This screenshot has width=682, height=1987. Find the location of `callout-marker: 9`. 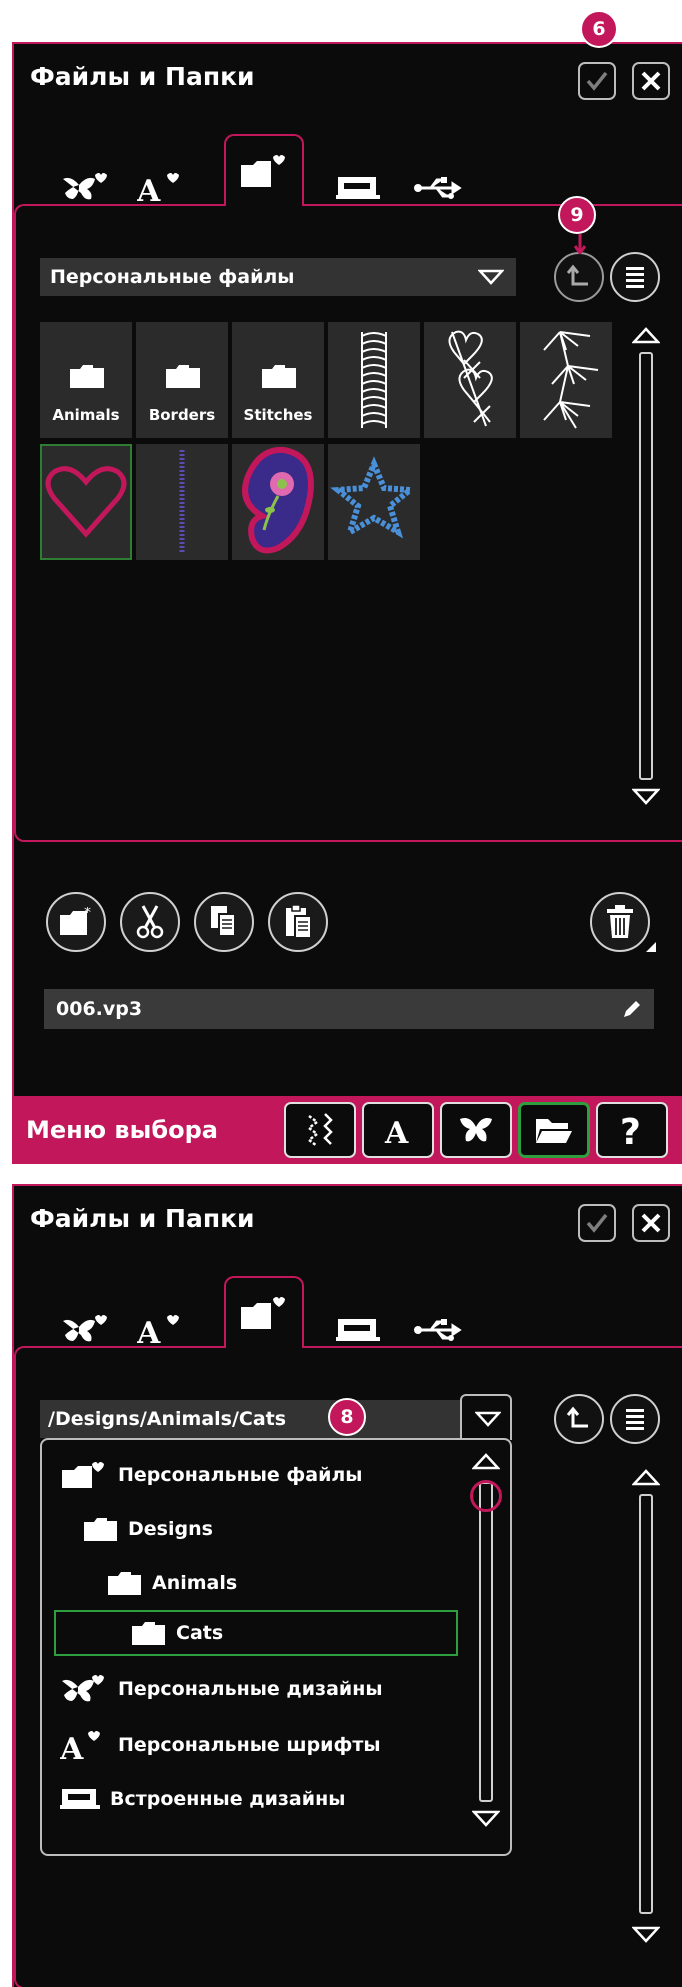

callout-marker: 9 is located at coordinates (577, 215).